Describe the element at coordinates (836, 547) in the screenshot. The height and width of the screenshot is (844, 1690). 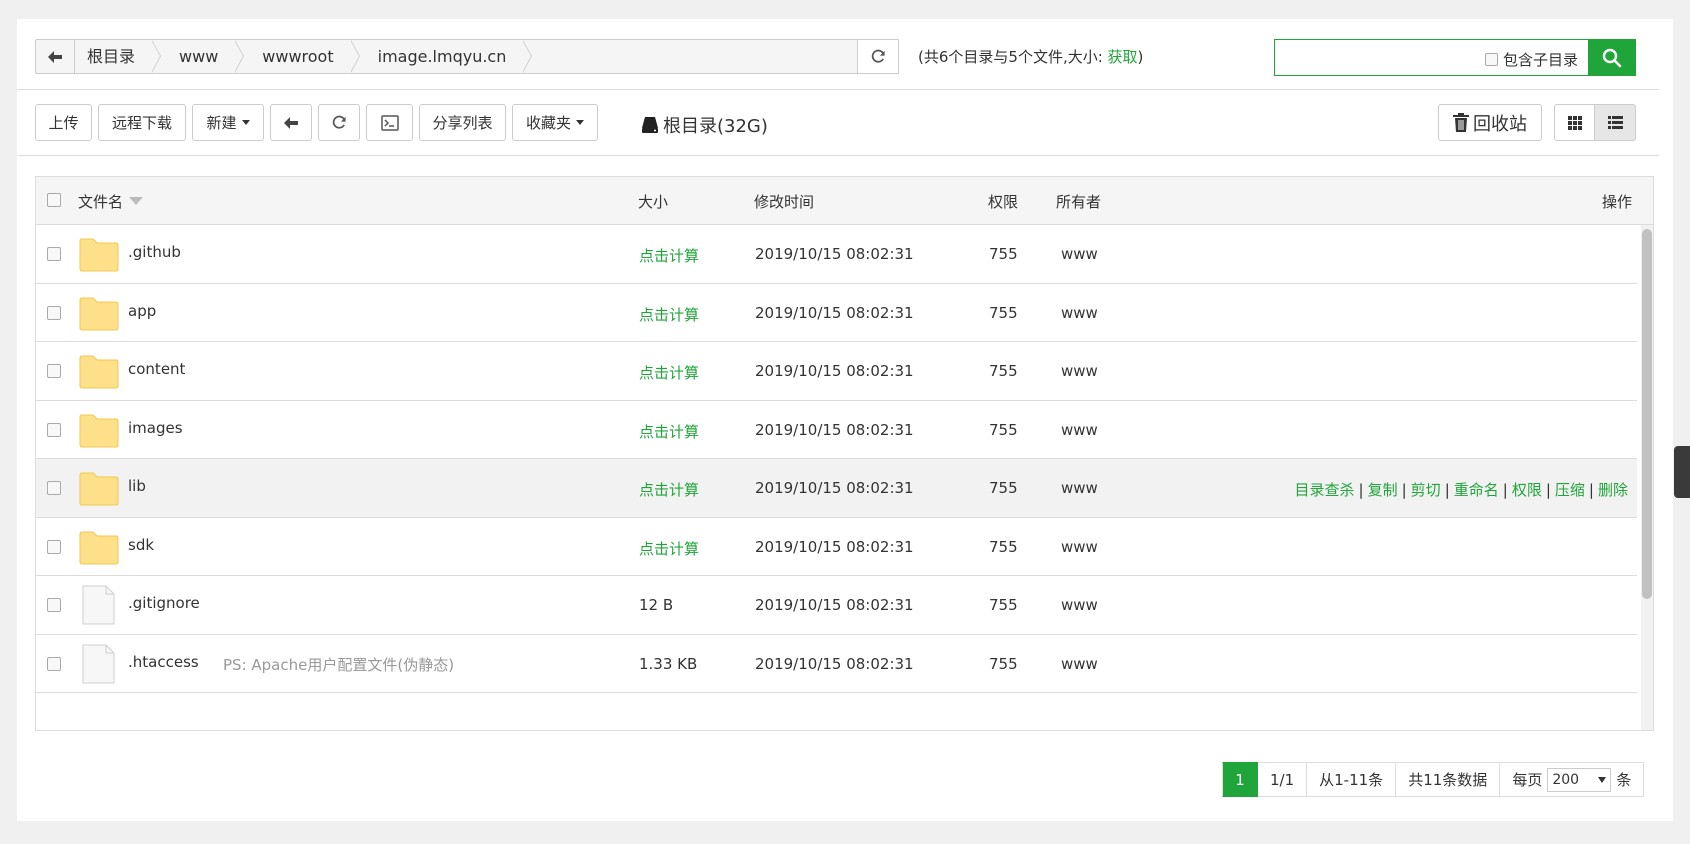
I see `table-row: sdk 点击计算 2019/10/15 08:02:31 755 www` at that location.